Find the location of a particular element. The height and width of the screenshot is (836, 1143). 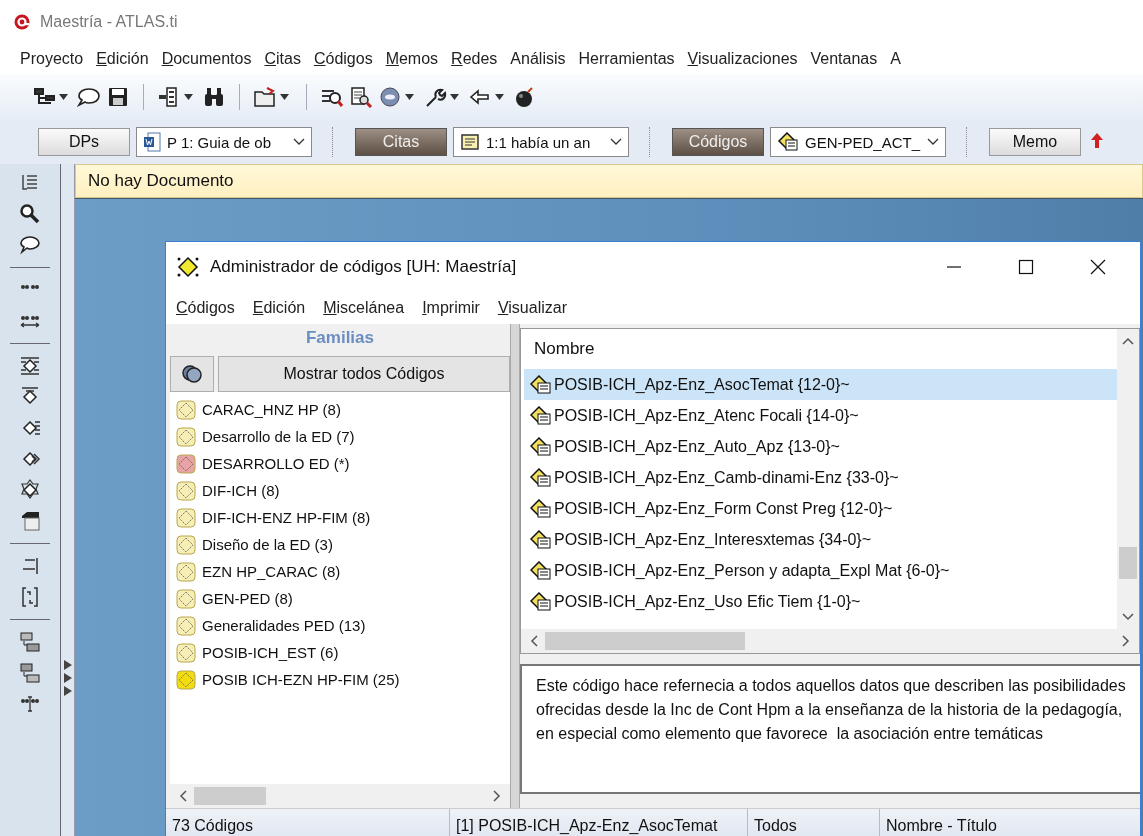

family-item: POSIB-ICH_EST (6) is located at coordinates (270, 652).